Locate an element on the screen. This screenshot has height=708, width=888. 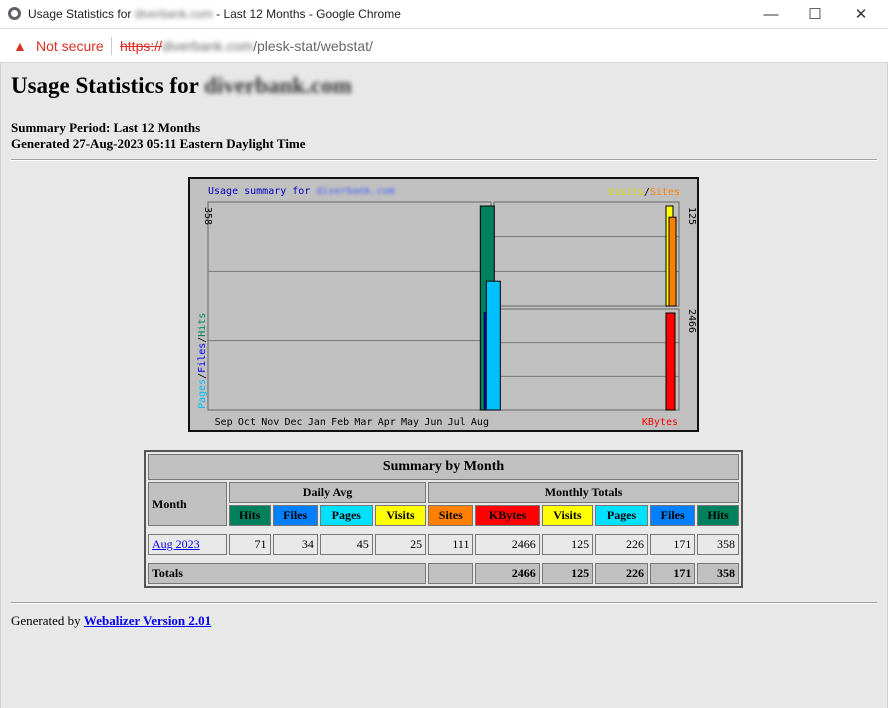
month-link: Aug 2023 is located at coordinates (176, 544).